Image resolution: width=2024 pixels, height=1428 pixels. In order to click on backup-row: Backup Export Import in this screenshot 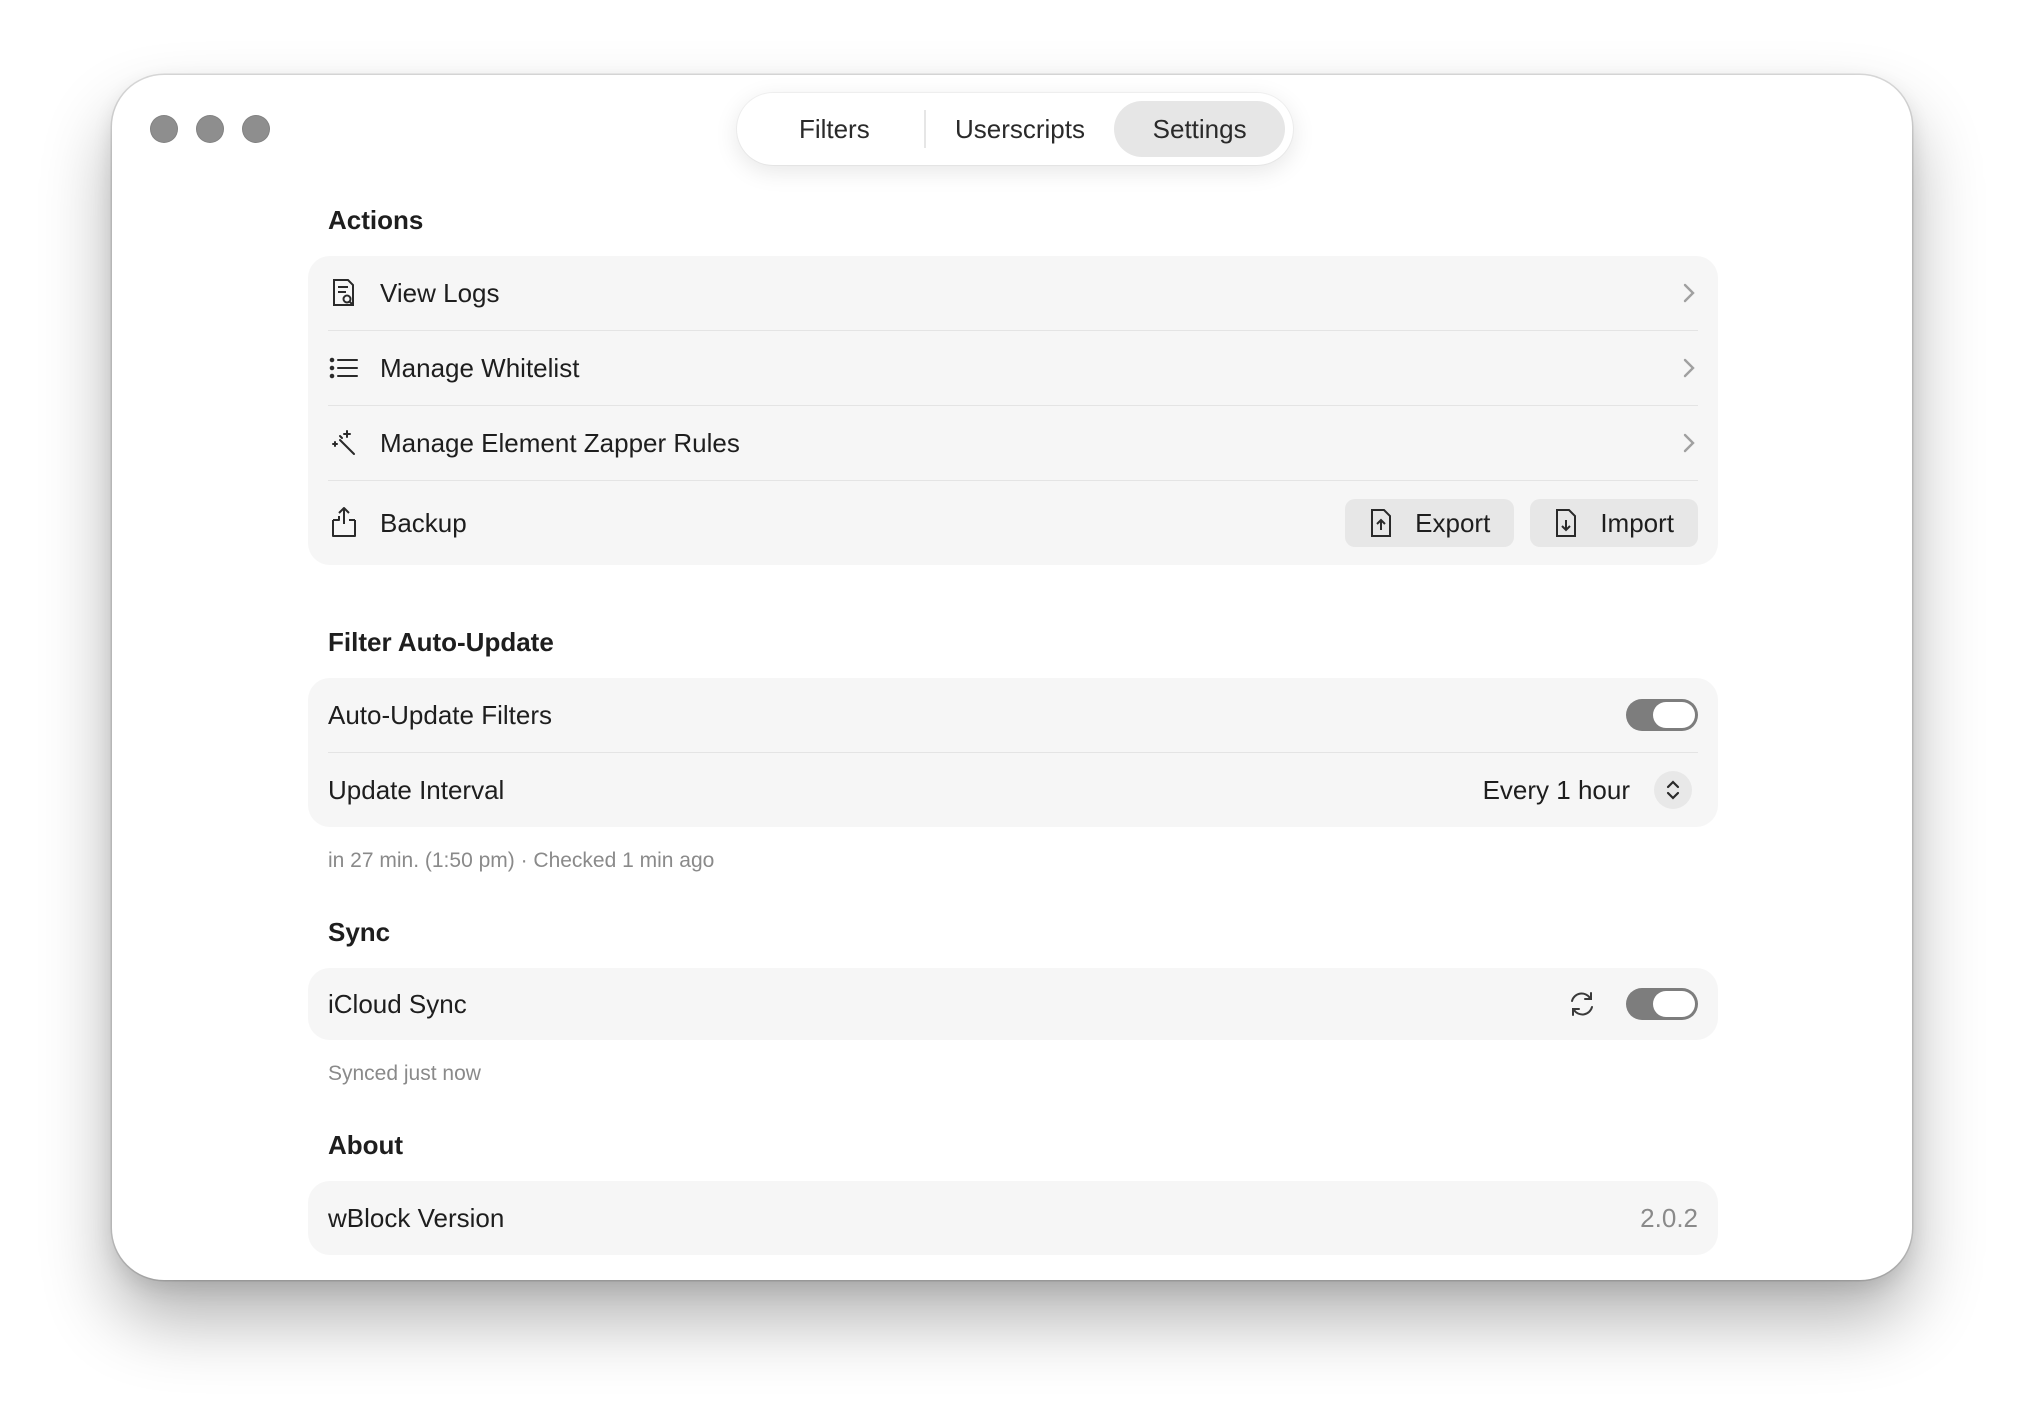, I will do `click(1013, 523)`.